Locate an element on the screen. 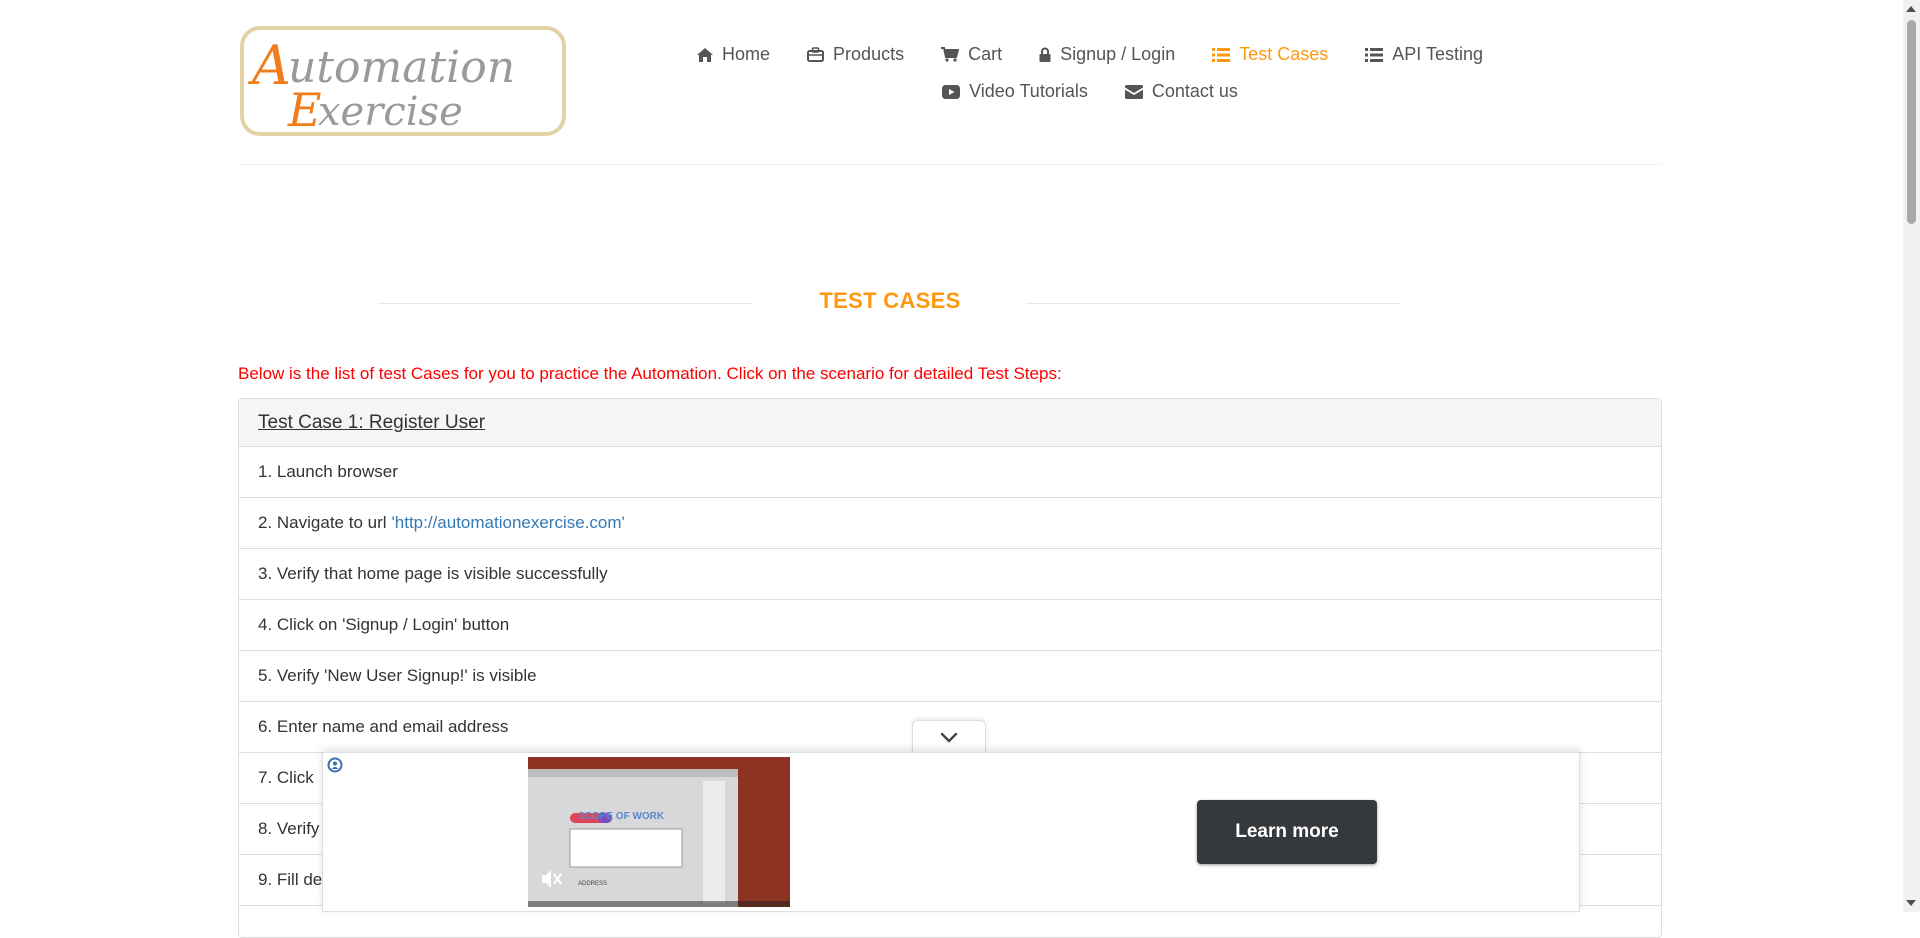 Image resolution: width=1920 pixels, height=938 pixels. test-step-text: 8. Verify is located at coordinates (289, 828).